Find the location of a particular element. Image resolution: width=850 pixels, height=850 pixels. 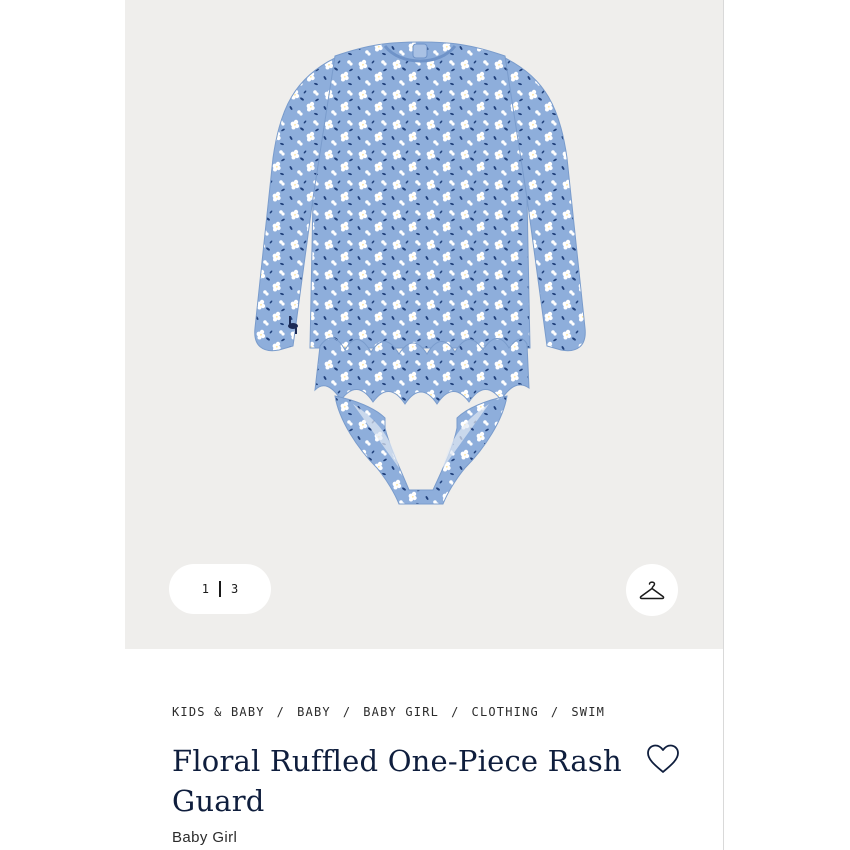

breadcrumb-kids-baby: KIDS & BABY is located at coordinates (218, 712).